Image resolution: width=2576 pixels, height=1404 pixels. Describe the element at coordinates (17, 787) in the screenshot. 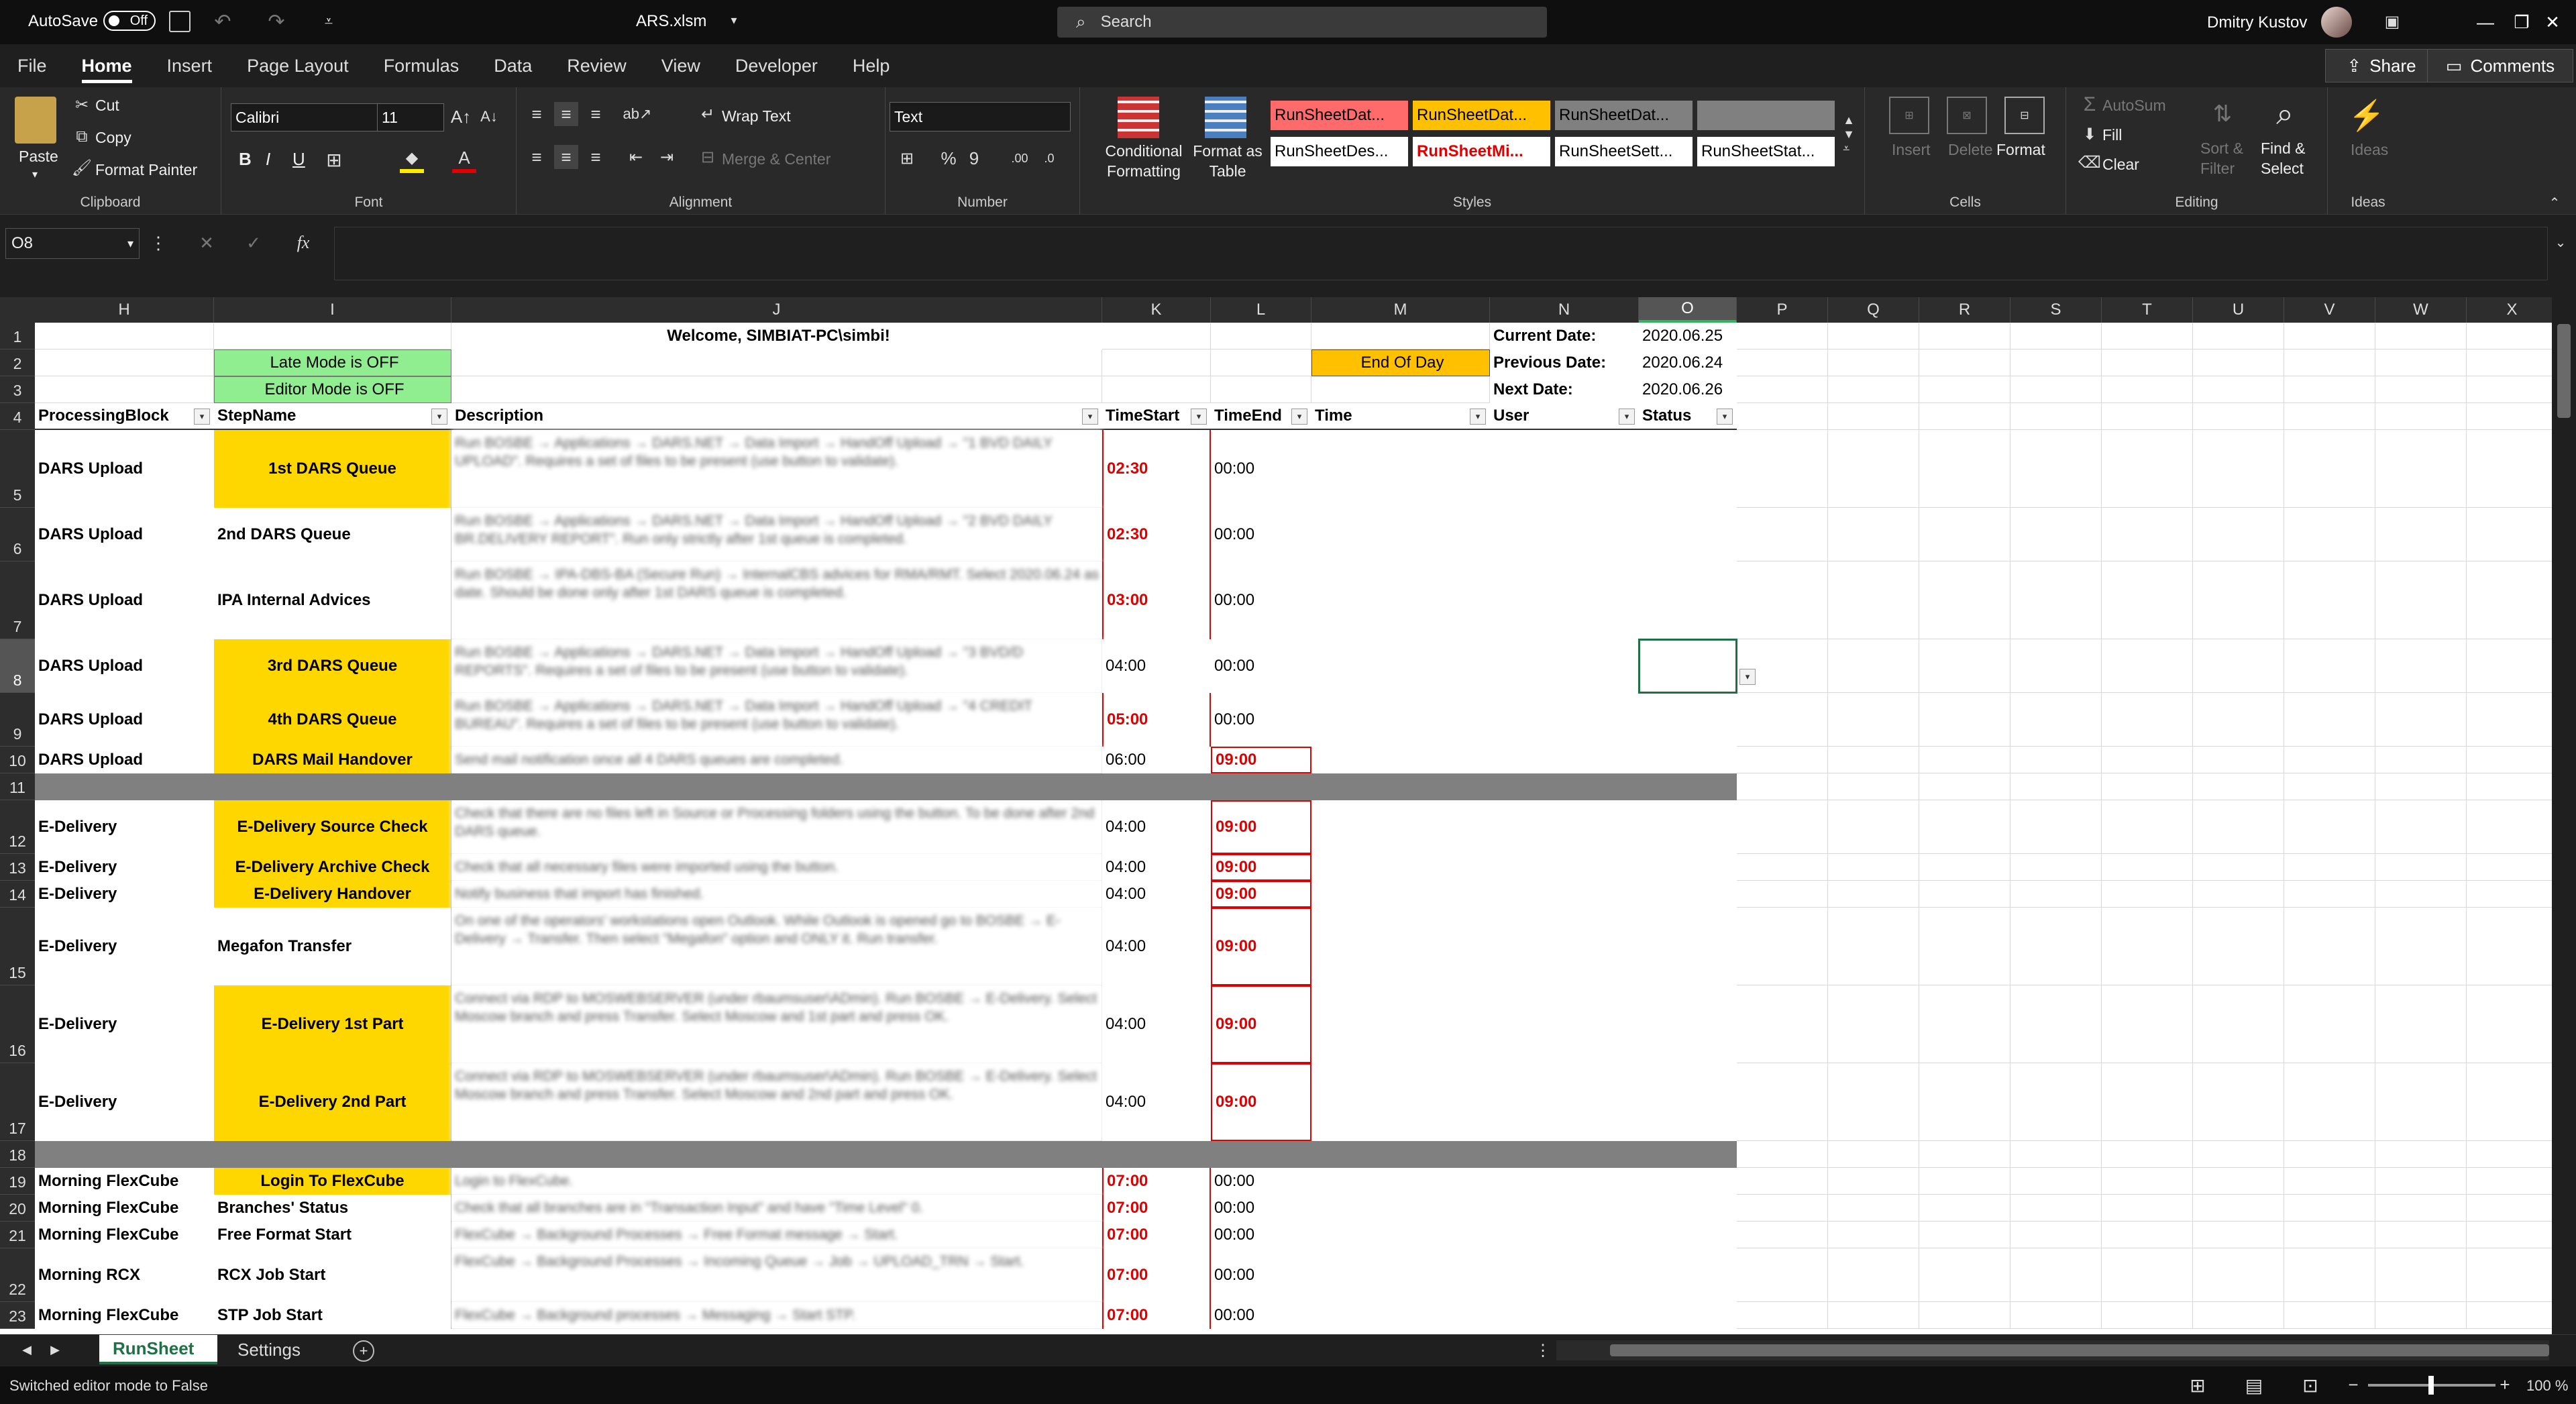

I see `row-header-11: 11` at that location.